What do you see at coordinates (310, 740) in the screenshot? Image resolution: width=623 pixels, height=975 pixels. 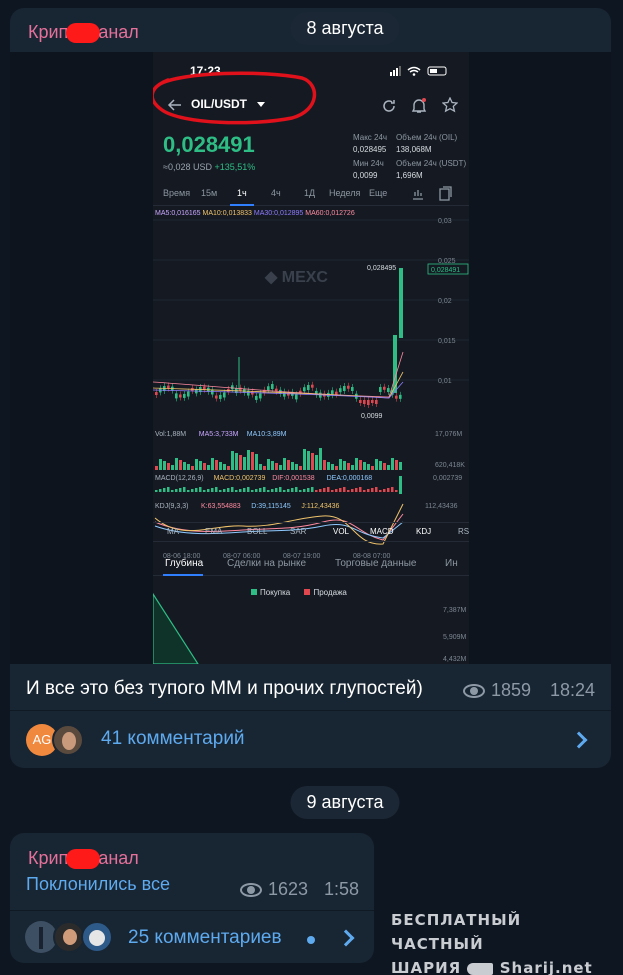 I see `comments-button: AG 41 комментарий` at bounding box center [310, 740].